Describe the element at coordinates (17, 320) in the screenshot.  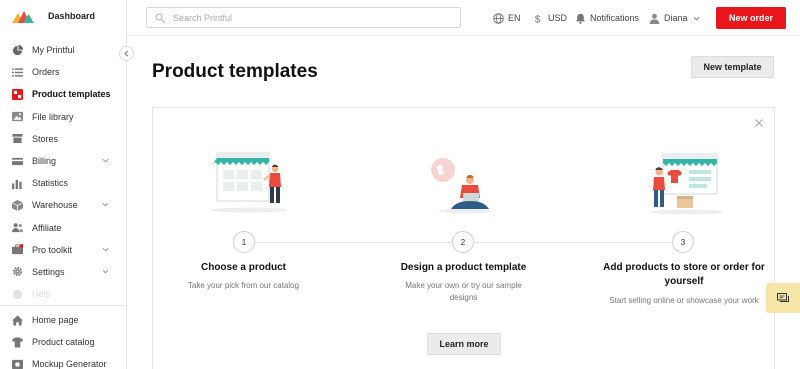
I see `home-icon` at that location.